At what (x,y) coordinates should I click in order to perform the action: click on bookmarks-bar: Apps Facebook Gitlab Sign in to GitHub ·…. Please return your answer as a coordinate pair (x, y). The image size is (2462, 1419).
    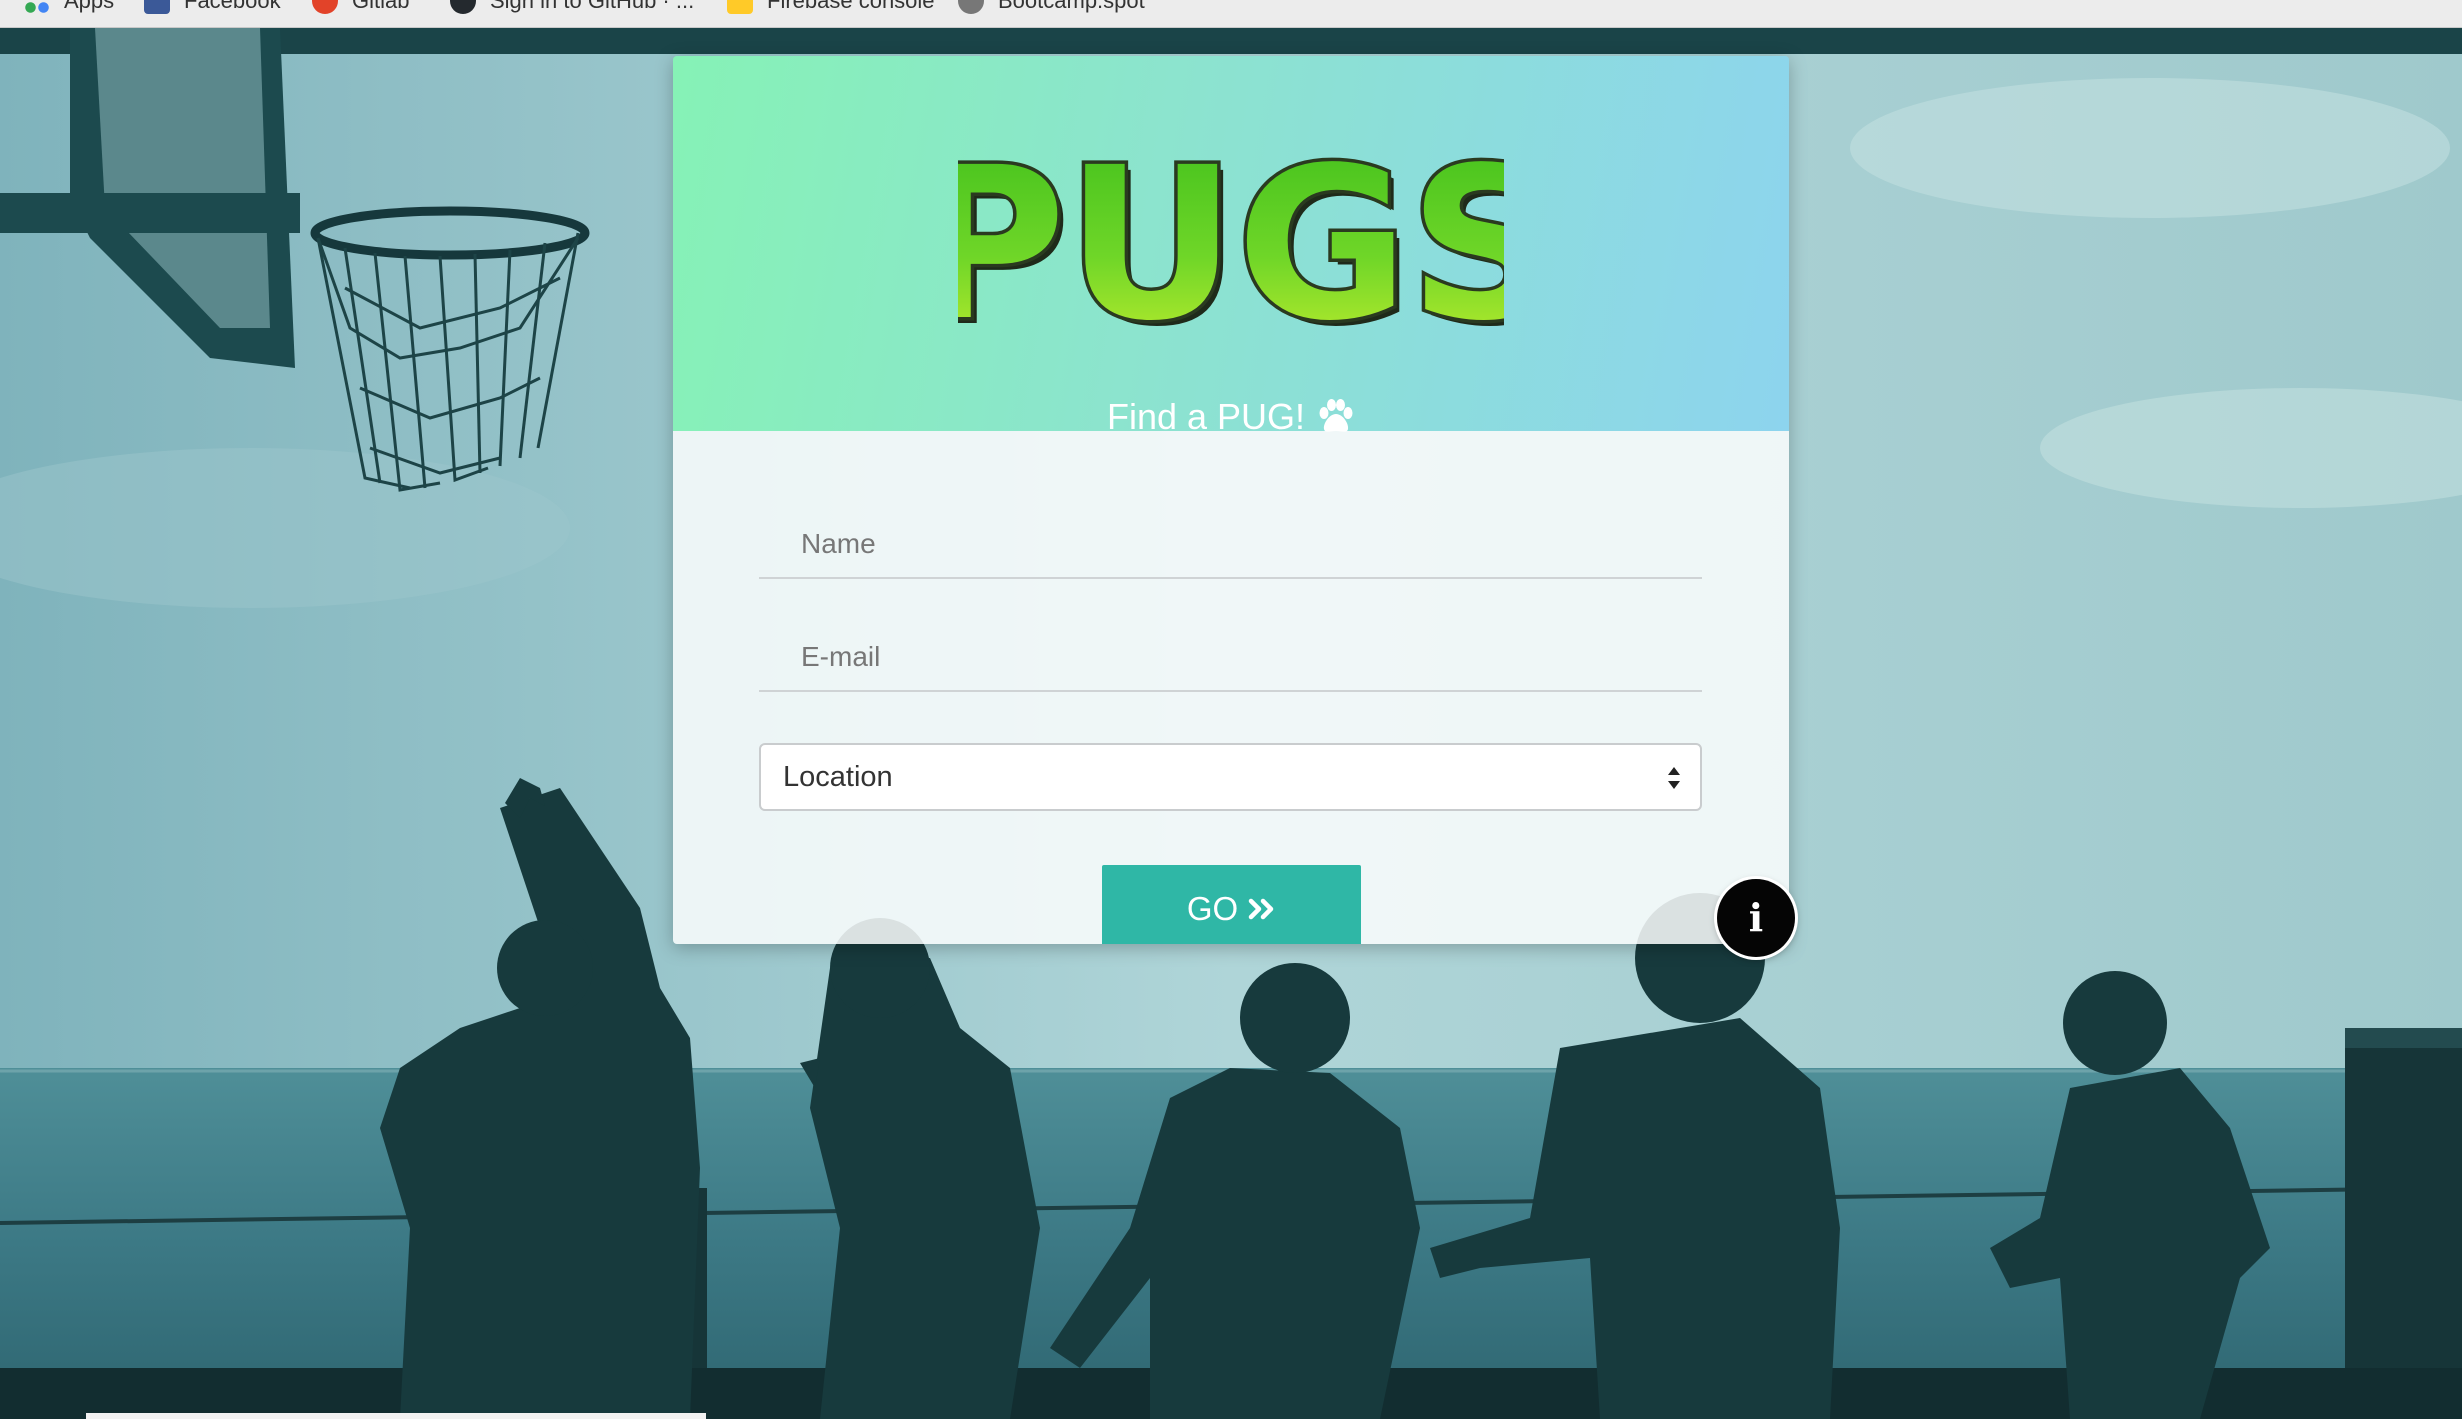
    Looking at the image, I should click on (1231, 14).